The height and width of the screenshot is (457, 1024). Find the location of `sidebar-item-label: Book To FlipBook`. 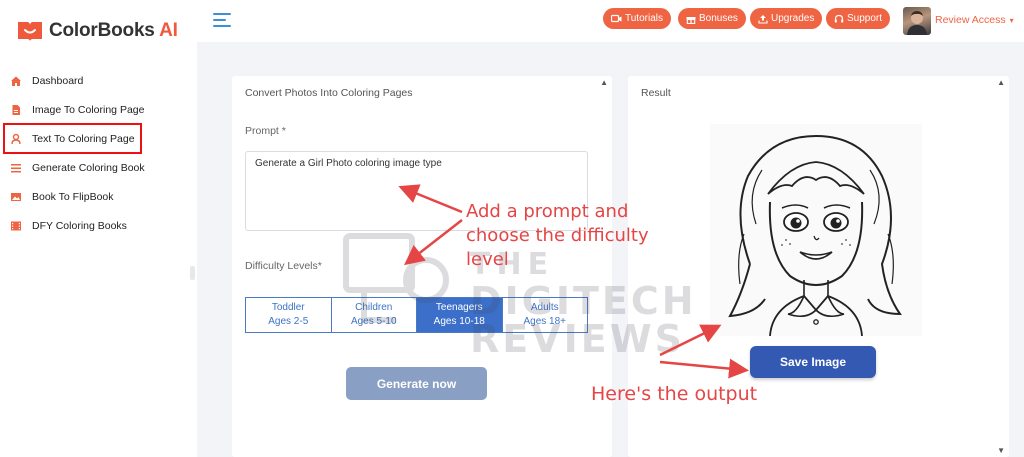

sidebar-item-label: Book To FlipBook is located at coordinates (73, 196).